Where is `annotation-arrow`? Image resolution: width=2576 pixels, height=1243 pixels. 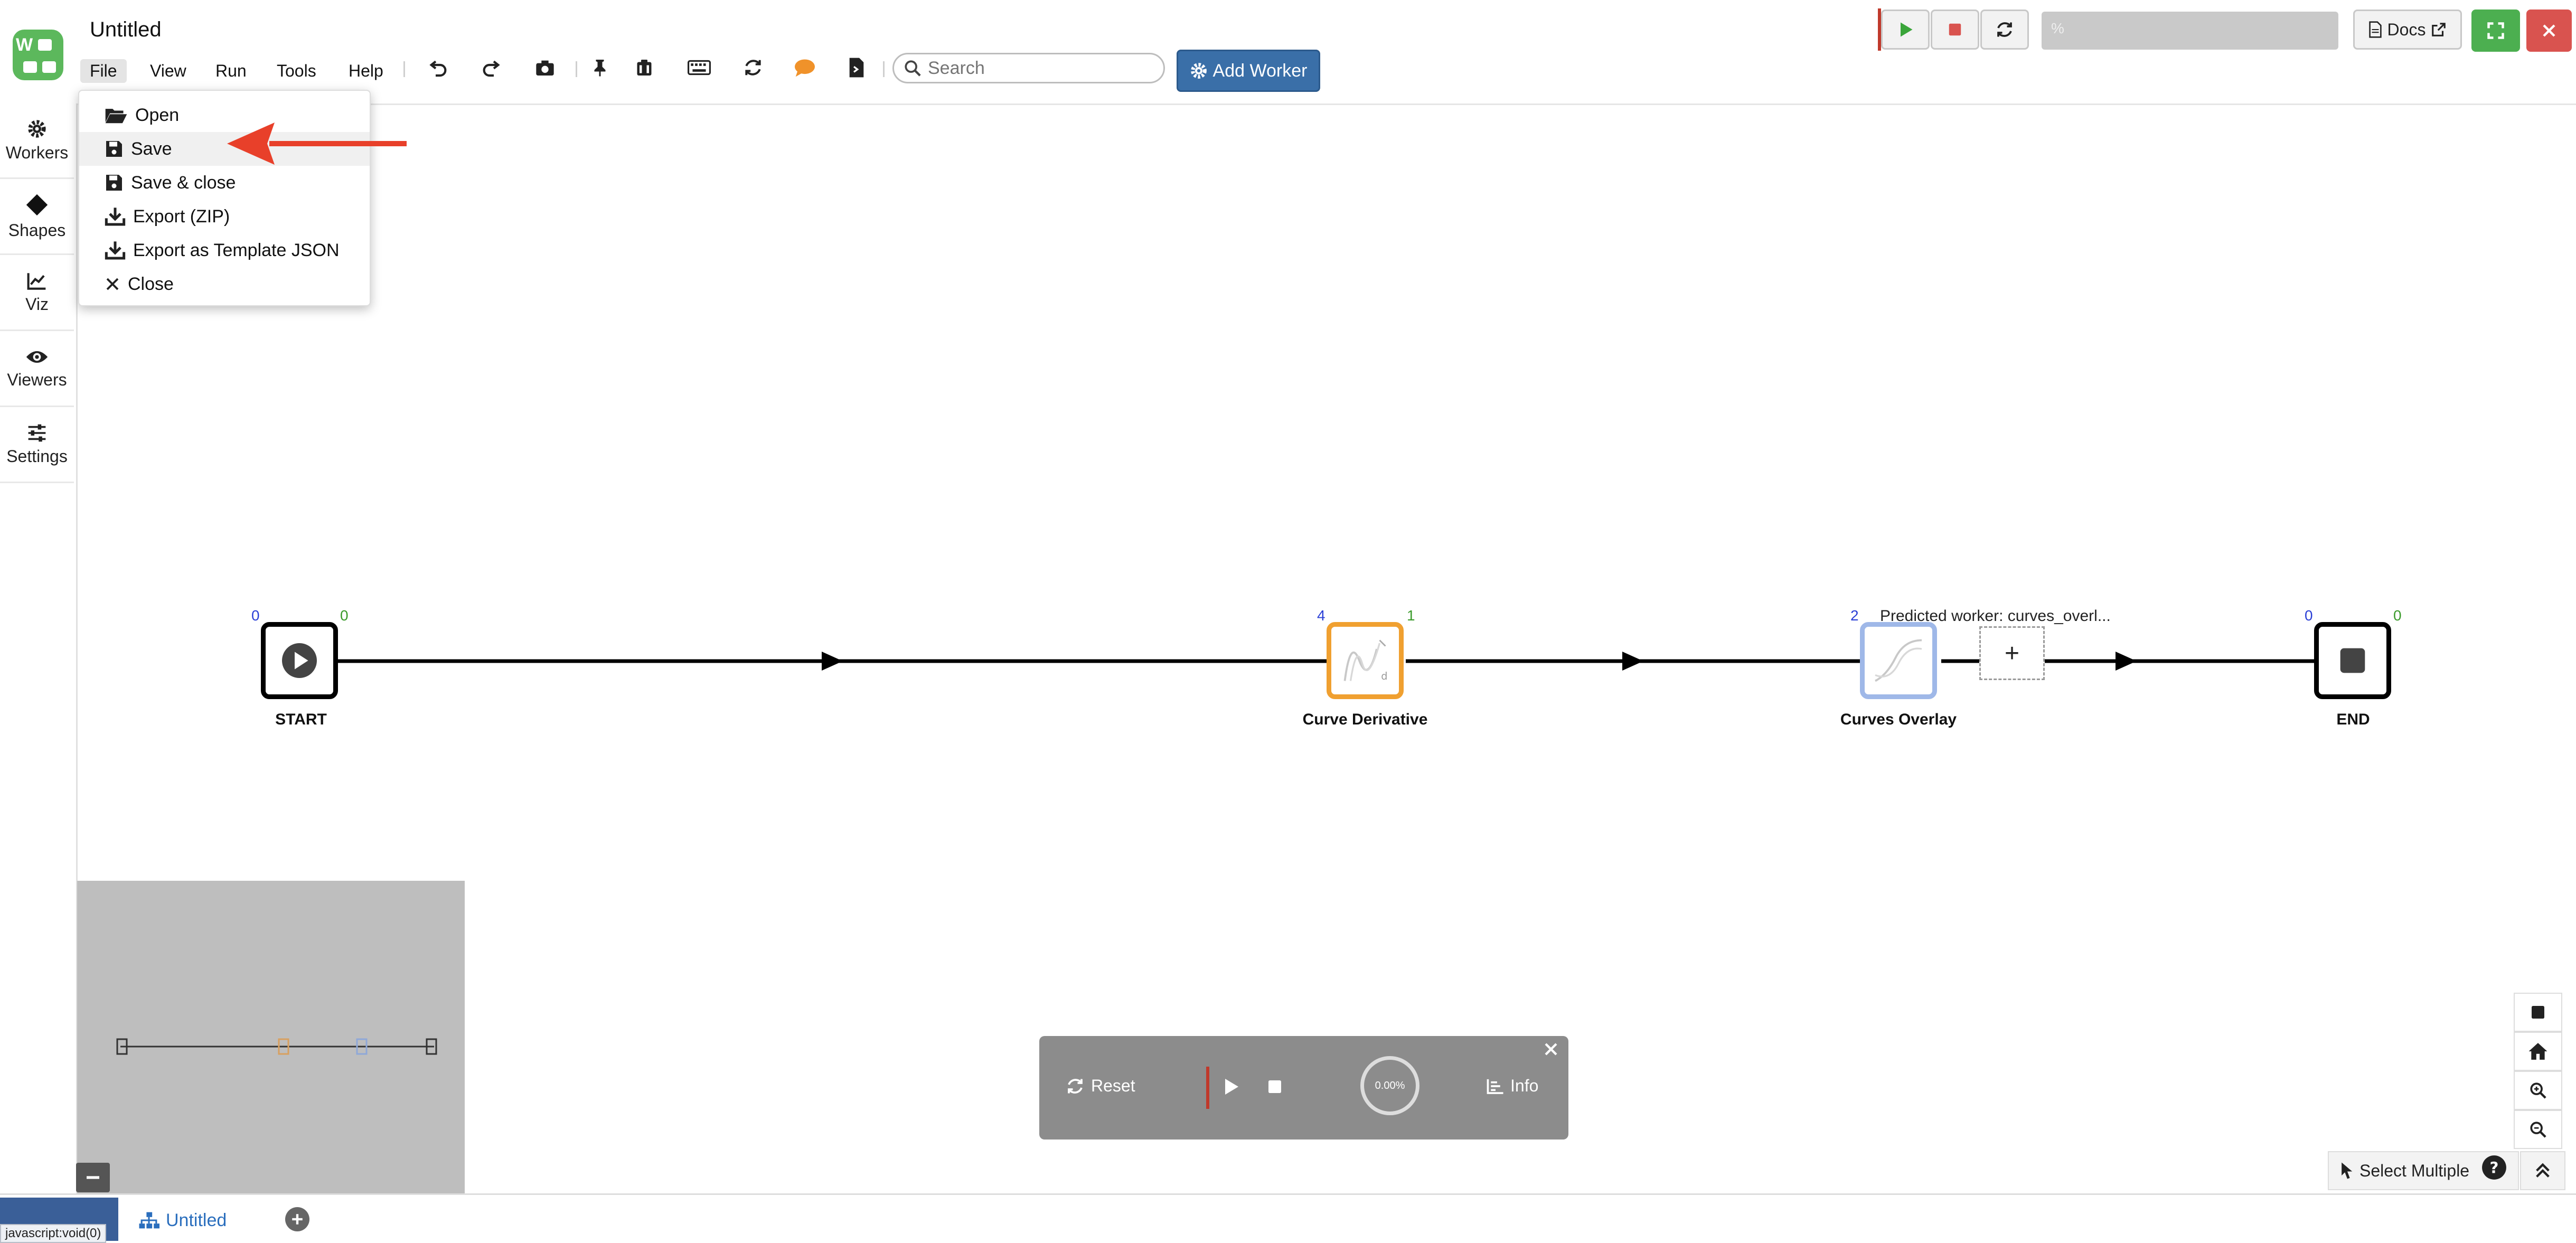
annotation-arrow is located at coordinates (317, 144).